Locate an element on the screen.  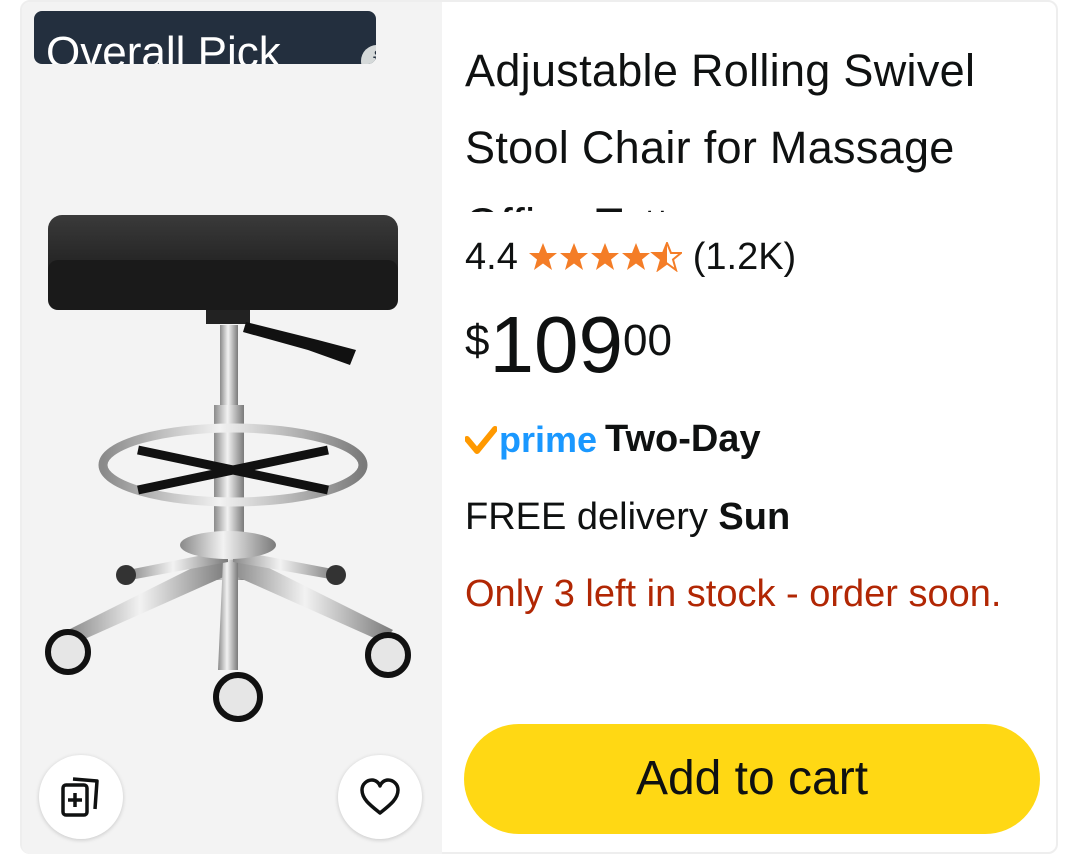
delivery-speed: Two-Day is located at coordinates (683, 439).